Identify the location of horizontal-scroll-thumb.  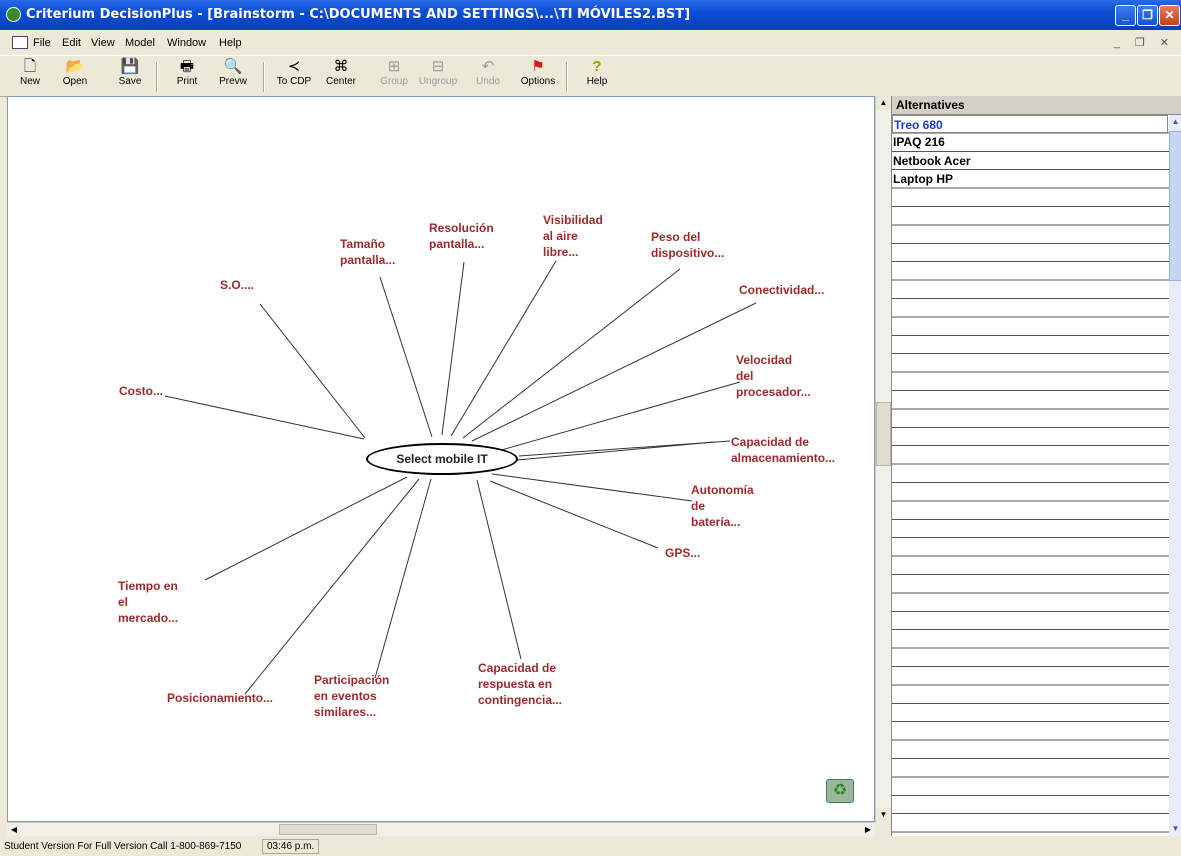
(328, 829).